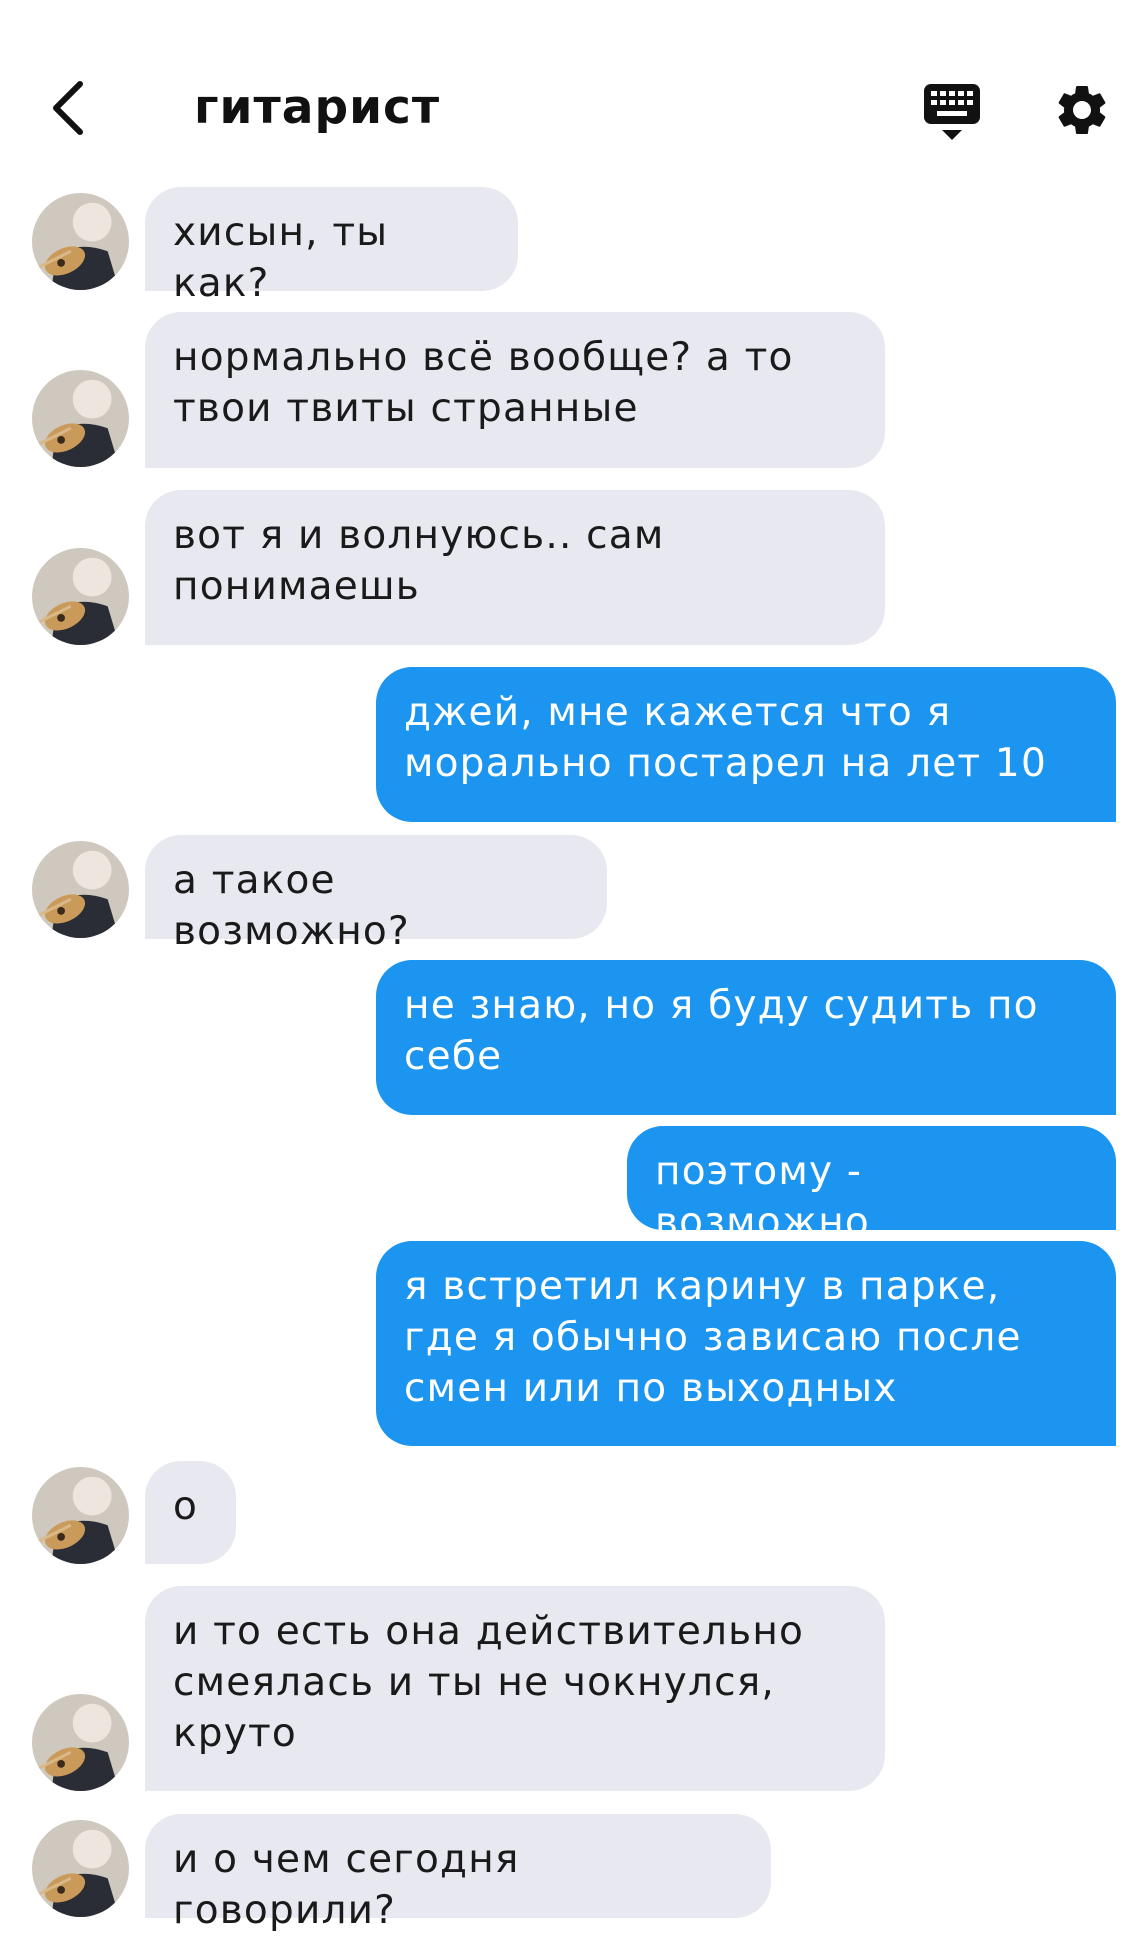 The width and height of the screenshot is (1146, 1936). I want to click on message-bubble-incoming: и о чем сегодня говорили?, so click(458, 1873).